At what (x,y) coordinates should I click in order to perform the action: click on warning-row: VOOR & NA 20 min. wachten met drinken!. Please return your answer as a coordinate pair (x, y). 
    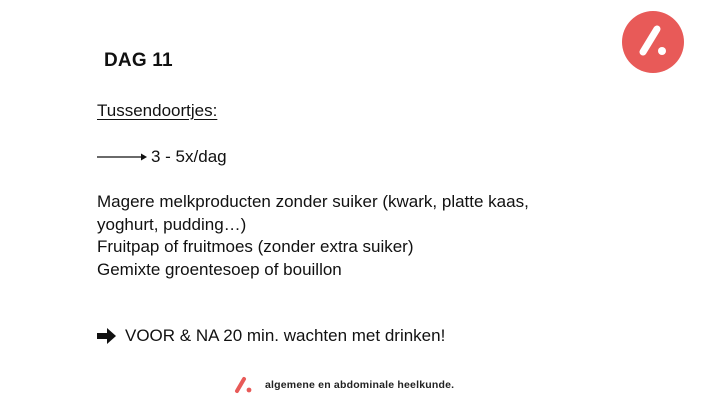
    Looking at the image, I should click on (271, 336).